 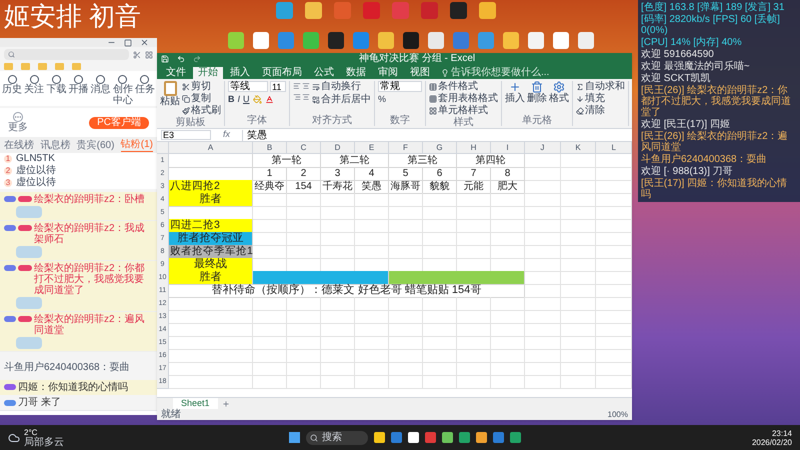 I want to click on save-icon, so click(x=165, y=59).